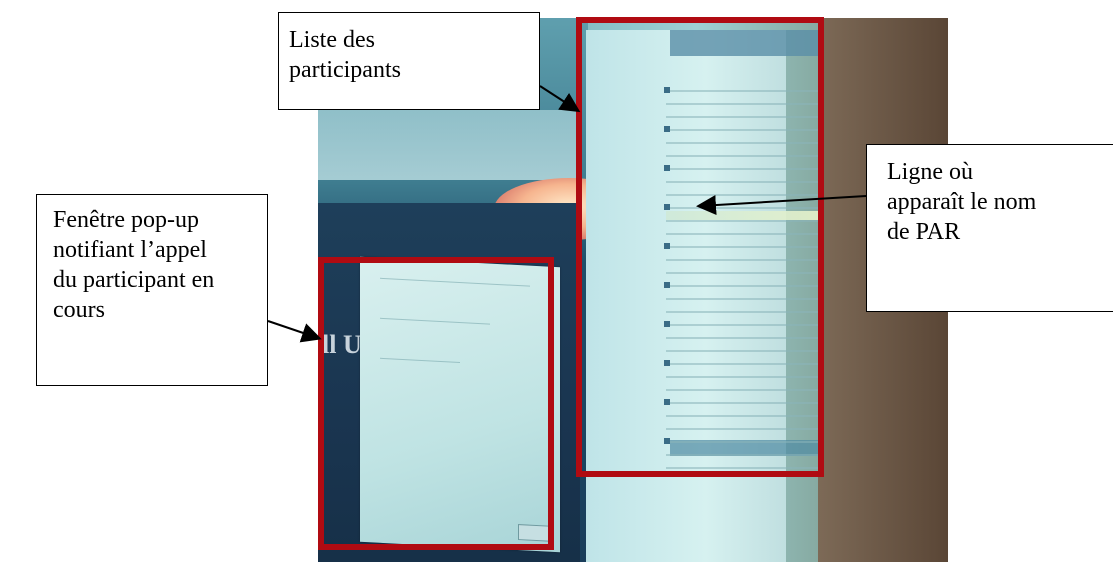 The height and width of the screenshot is (562, 1113). I want to click on callout-line: Fenêtre pop-up, so click(126, 220).